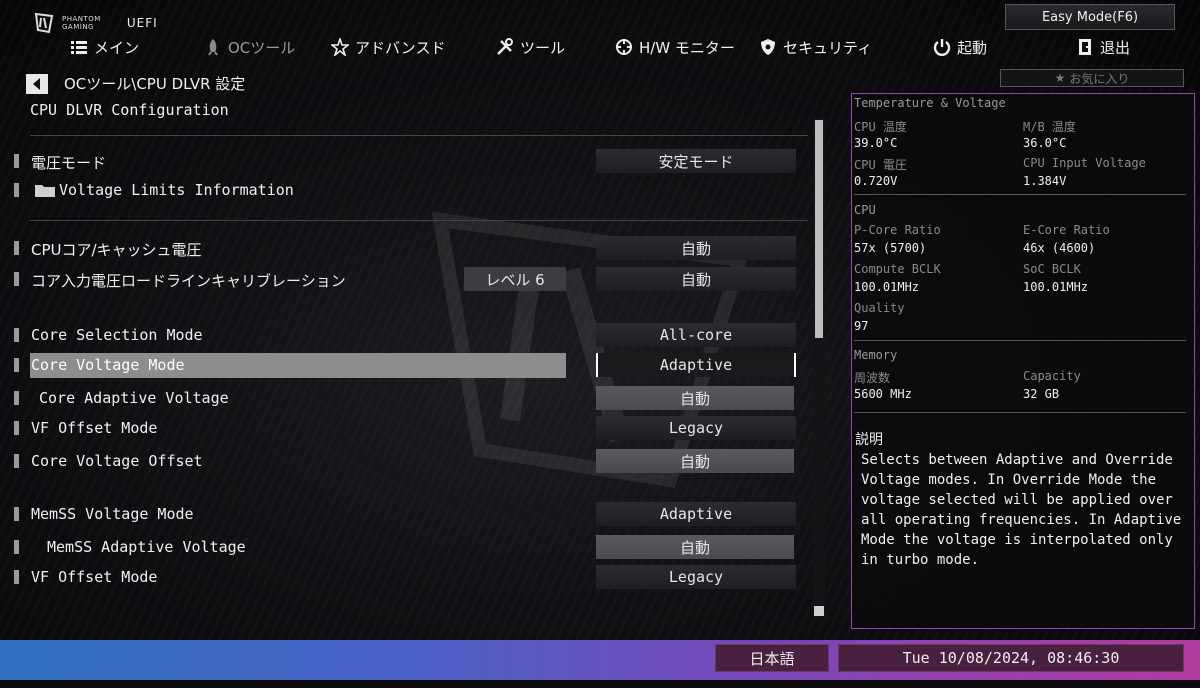 The height and width of the screenshot is (688, 1200). What do you see at coordinates (164, 190) in the screenshot?
I see `submenu-label: Voltage Limits Information` at bounding box center [164, 190].